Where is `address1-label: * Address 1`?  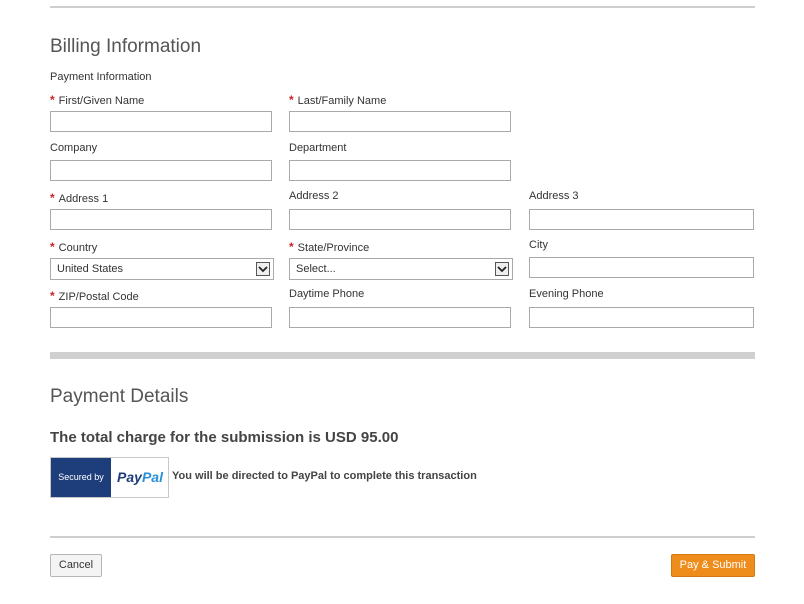
address1-label: * Address 1 is located at coordinates (79, 198).